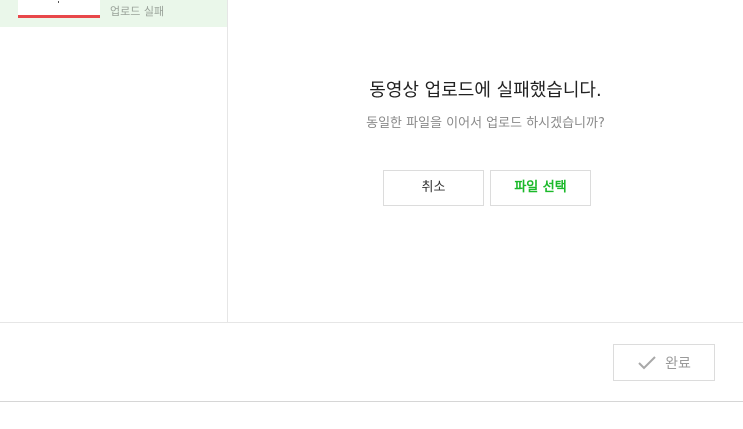 The width and height of the screenshot is (743, 429). I want to click on select-file-button: 파일 선택, so click(540, 188).